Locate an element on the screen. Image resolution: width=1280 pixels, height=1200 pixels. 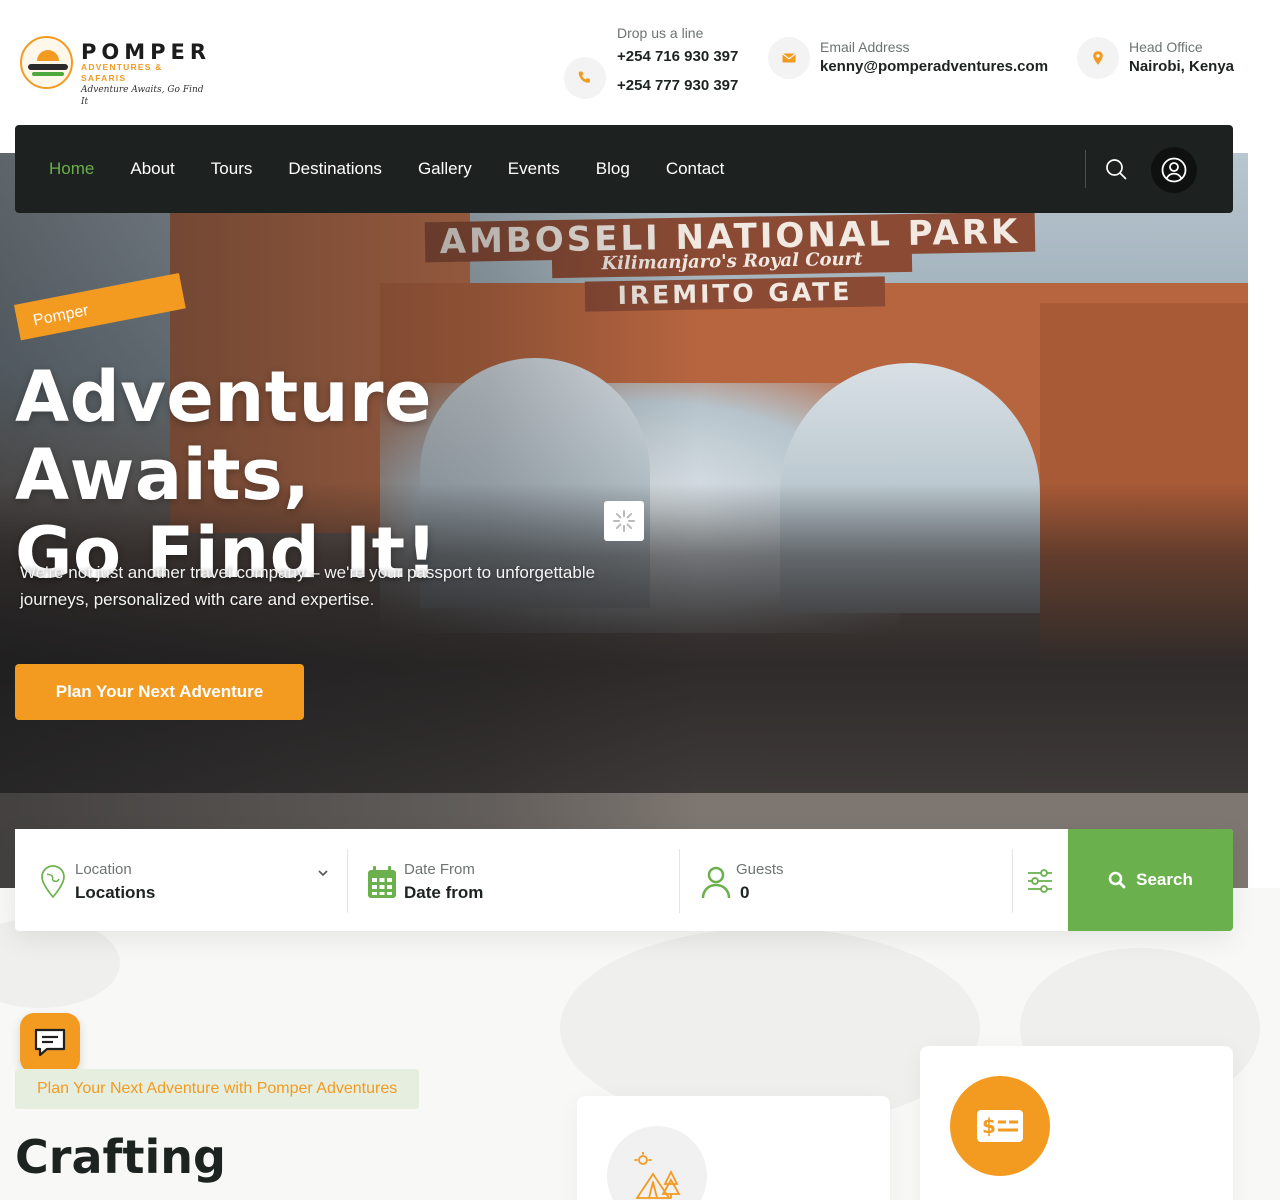
date-from-field: Date From Date from is located at coordinates (513, 880).